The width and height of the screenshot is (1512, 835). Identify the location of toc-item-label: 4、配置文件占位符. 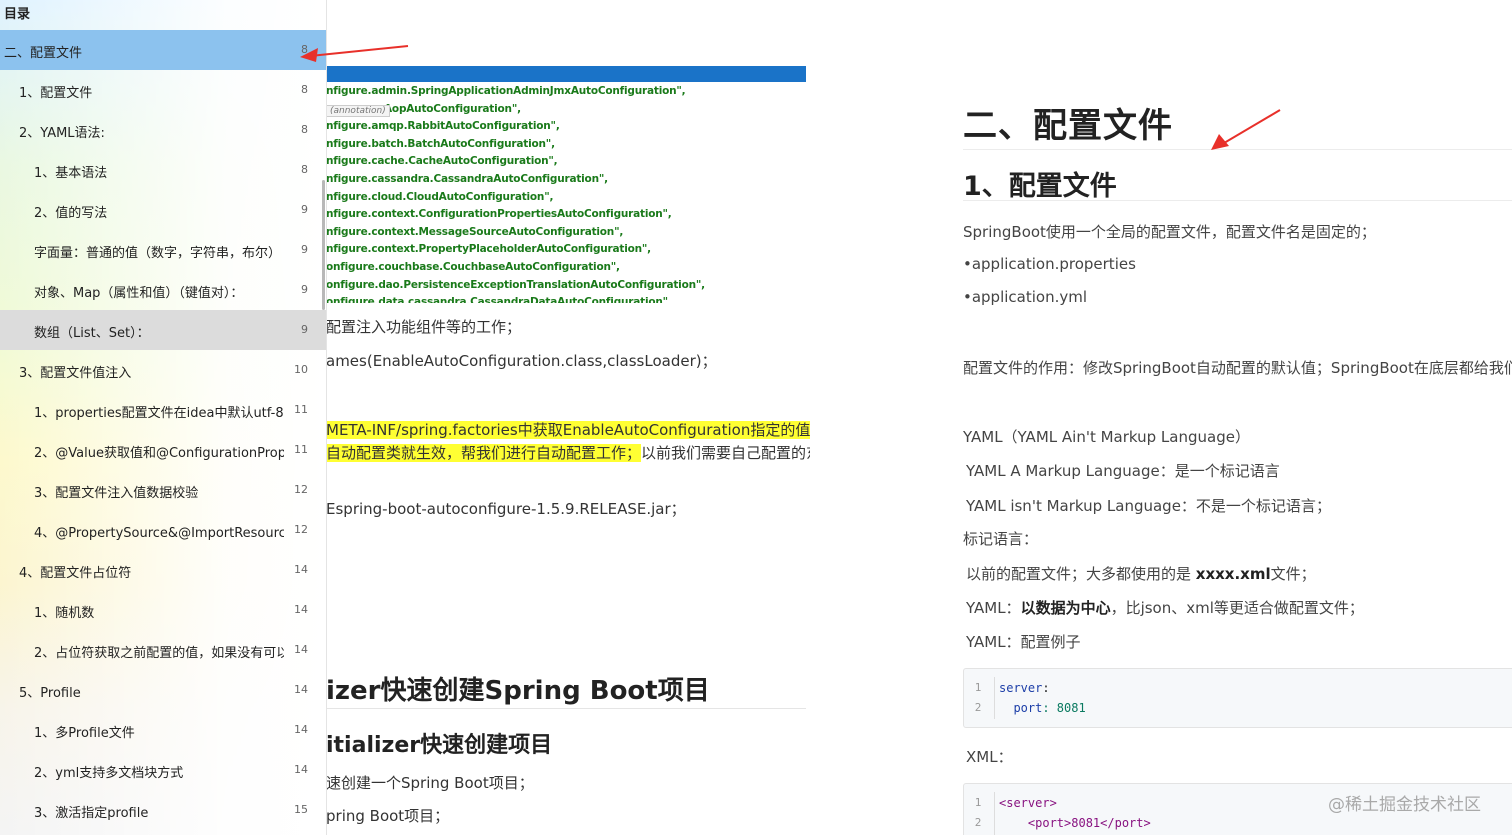
(75, 573).